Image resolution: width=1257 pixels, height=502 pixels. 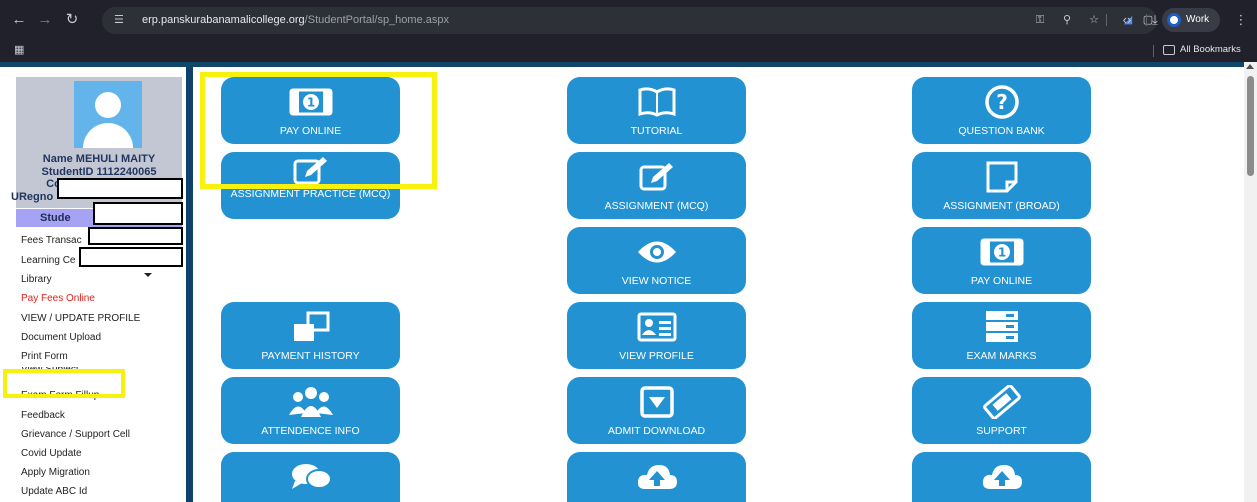 What do you see at coordinates (43, 416) in the screenshot?
I see `menu-item-feedback: Feedback` at bounding box center [43, 416].